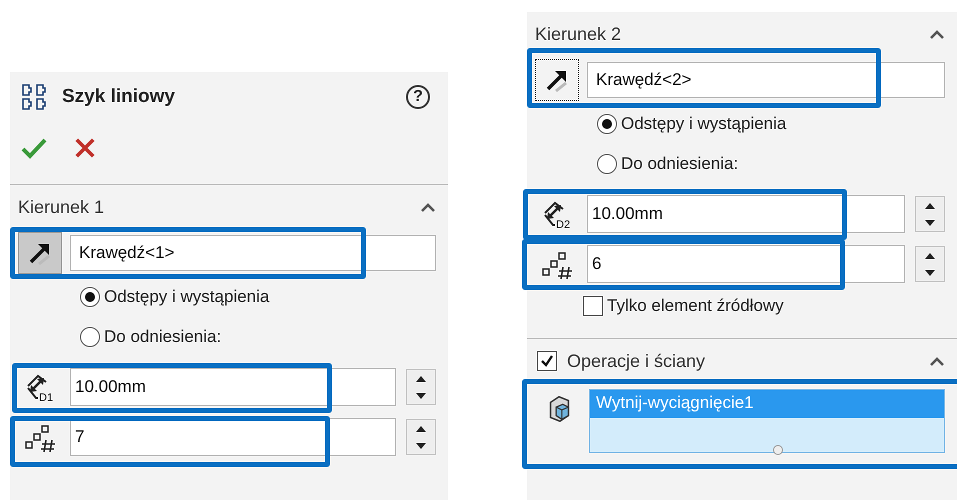 This screenshot has width=957, height=500. What do you see at coordinates (253, 253) in the screenshot?
I see `edge-field: Krawędź<1>` at bounding box center [253, 253].